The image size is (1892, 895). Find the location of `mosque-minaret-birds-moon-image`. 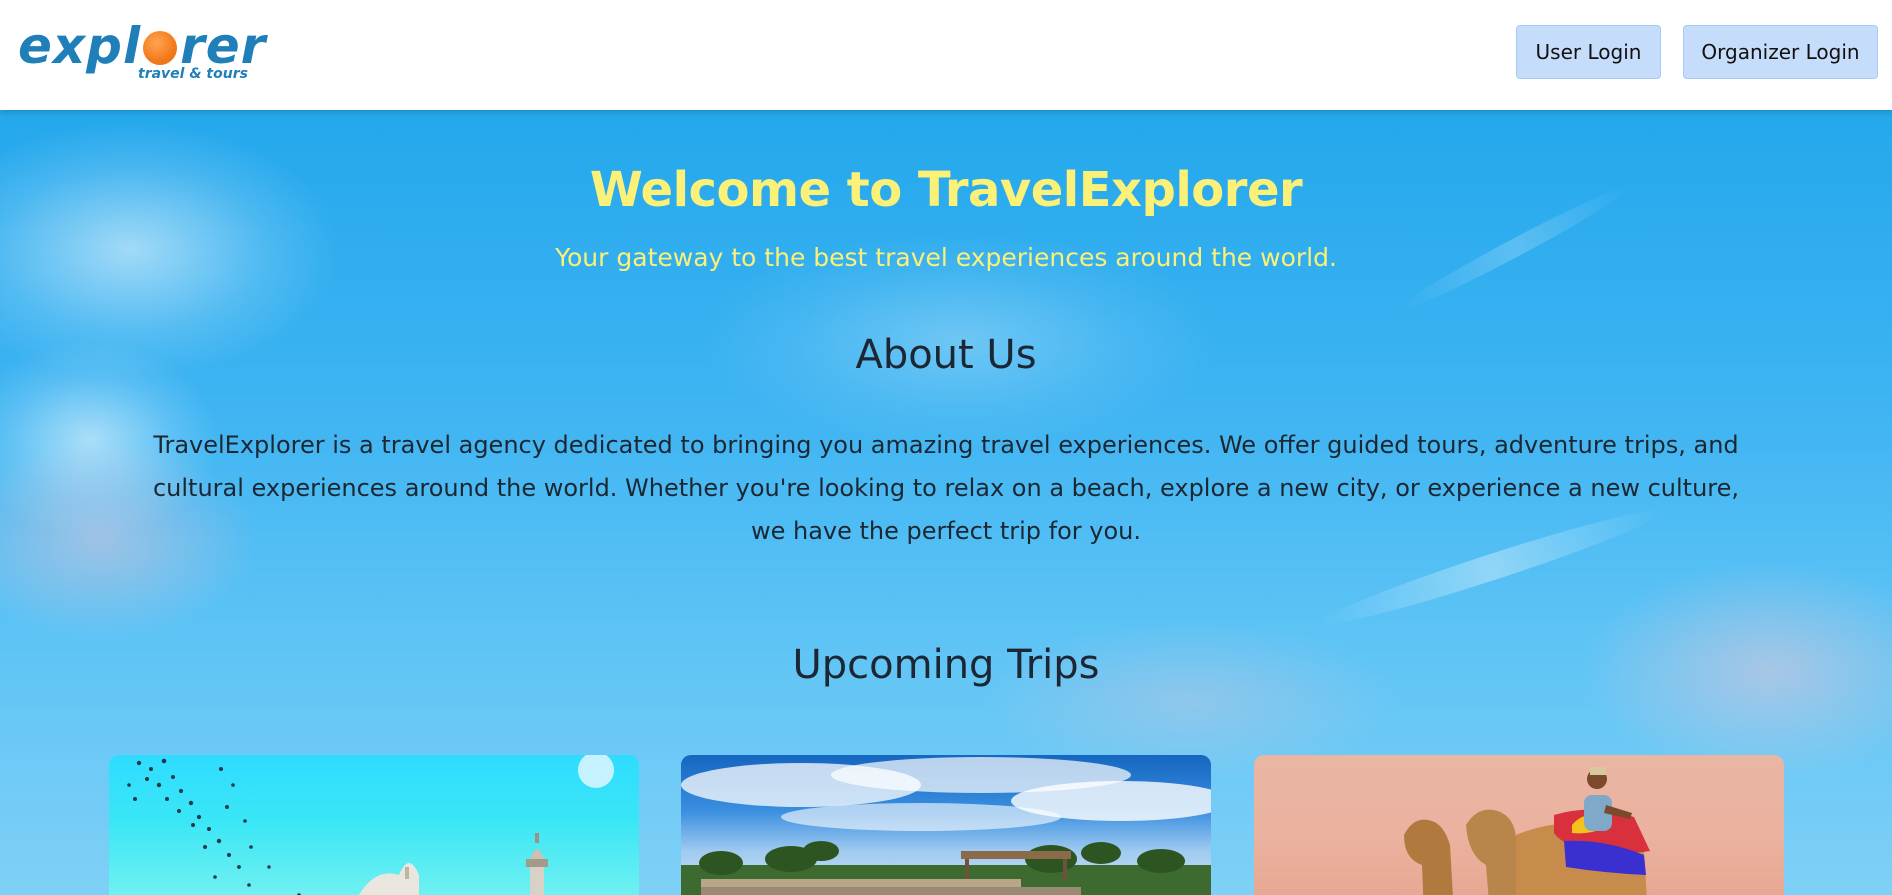

mosque-minaret-birds-moon-image is located at coordinates (370, 825).